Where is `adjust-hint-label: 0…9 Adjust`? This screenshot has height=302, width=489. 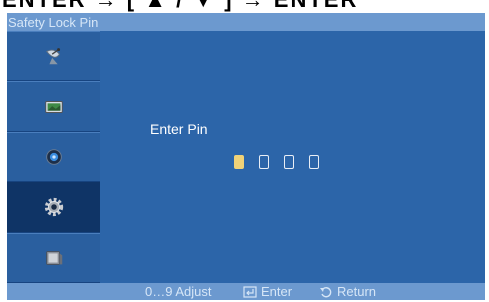
adjust-hint-label: 0…9 Adjust is located at coordinates (178, 291).